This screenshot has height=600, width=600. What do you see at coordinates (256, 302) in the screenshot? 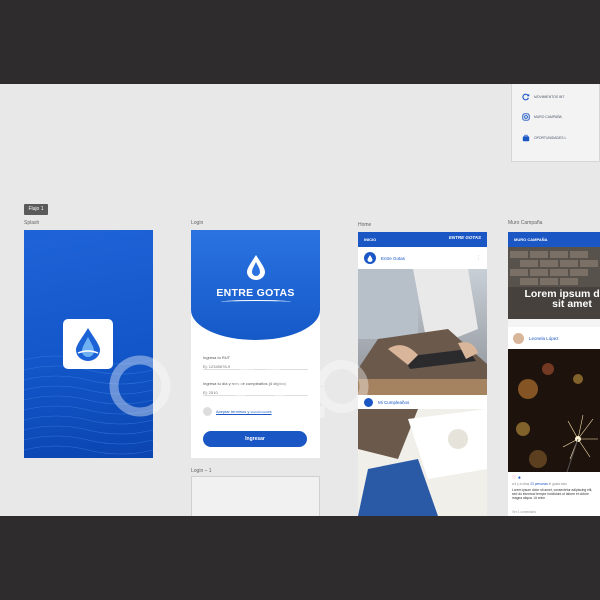
I see `brand-swoosh` at bounding box center [256, 302].